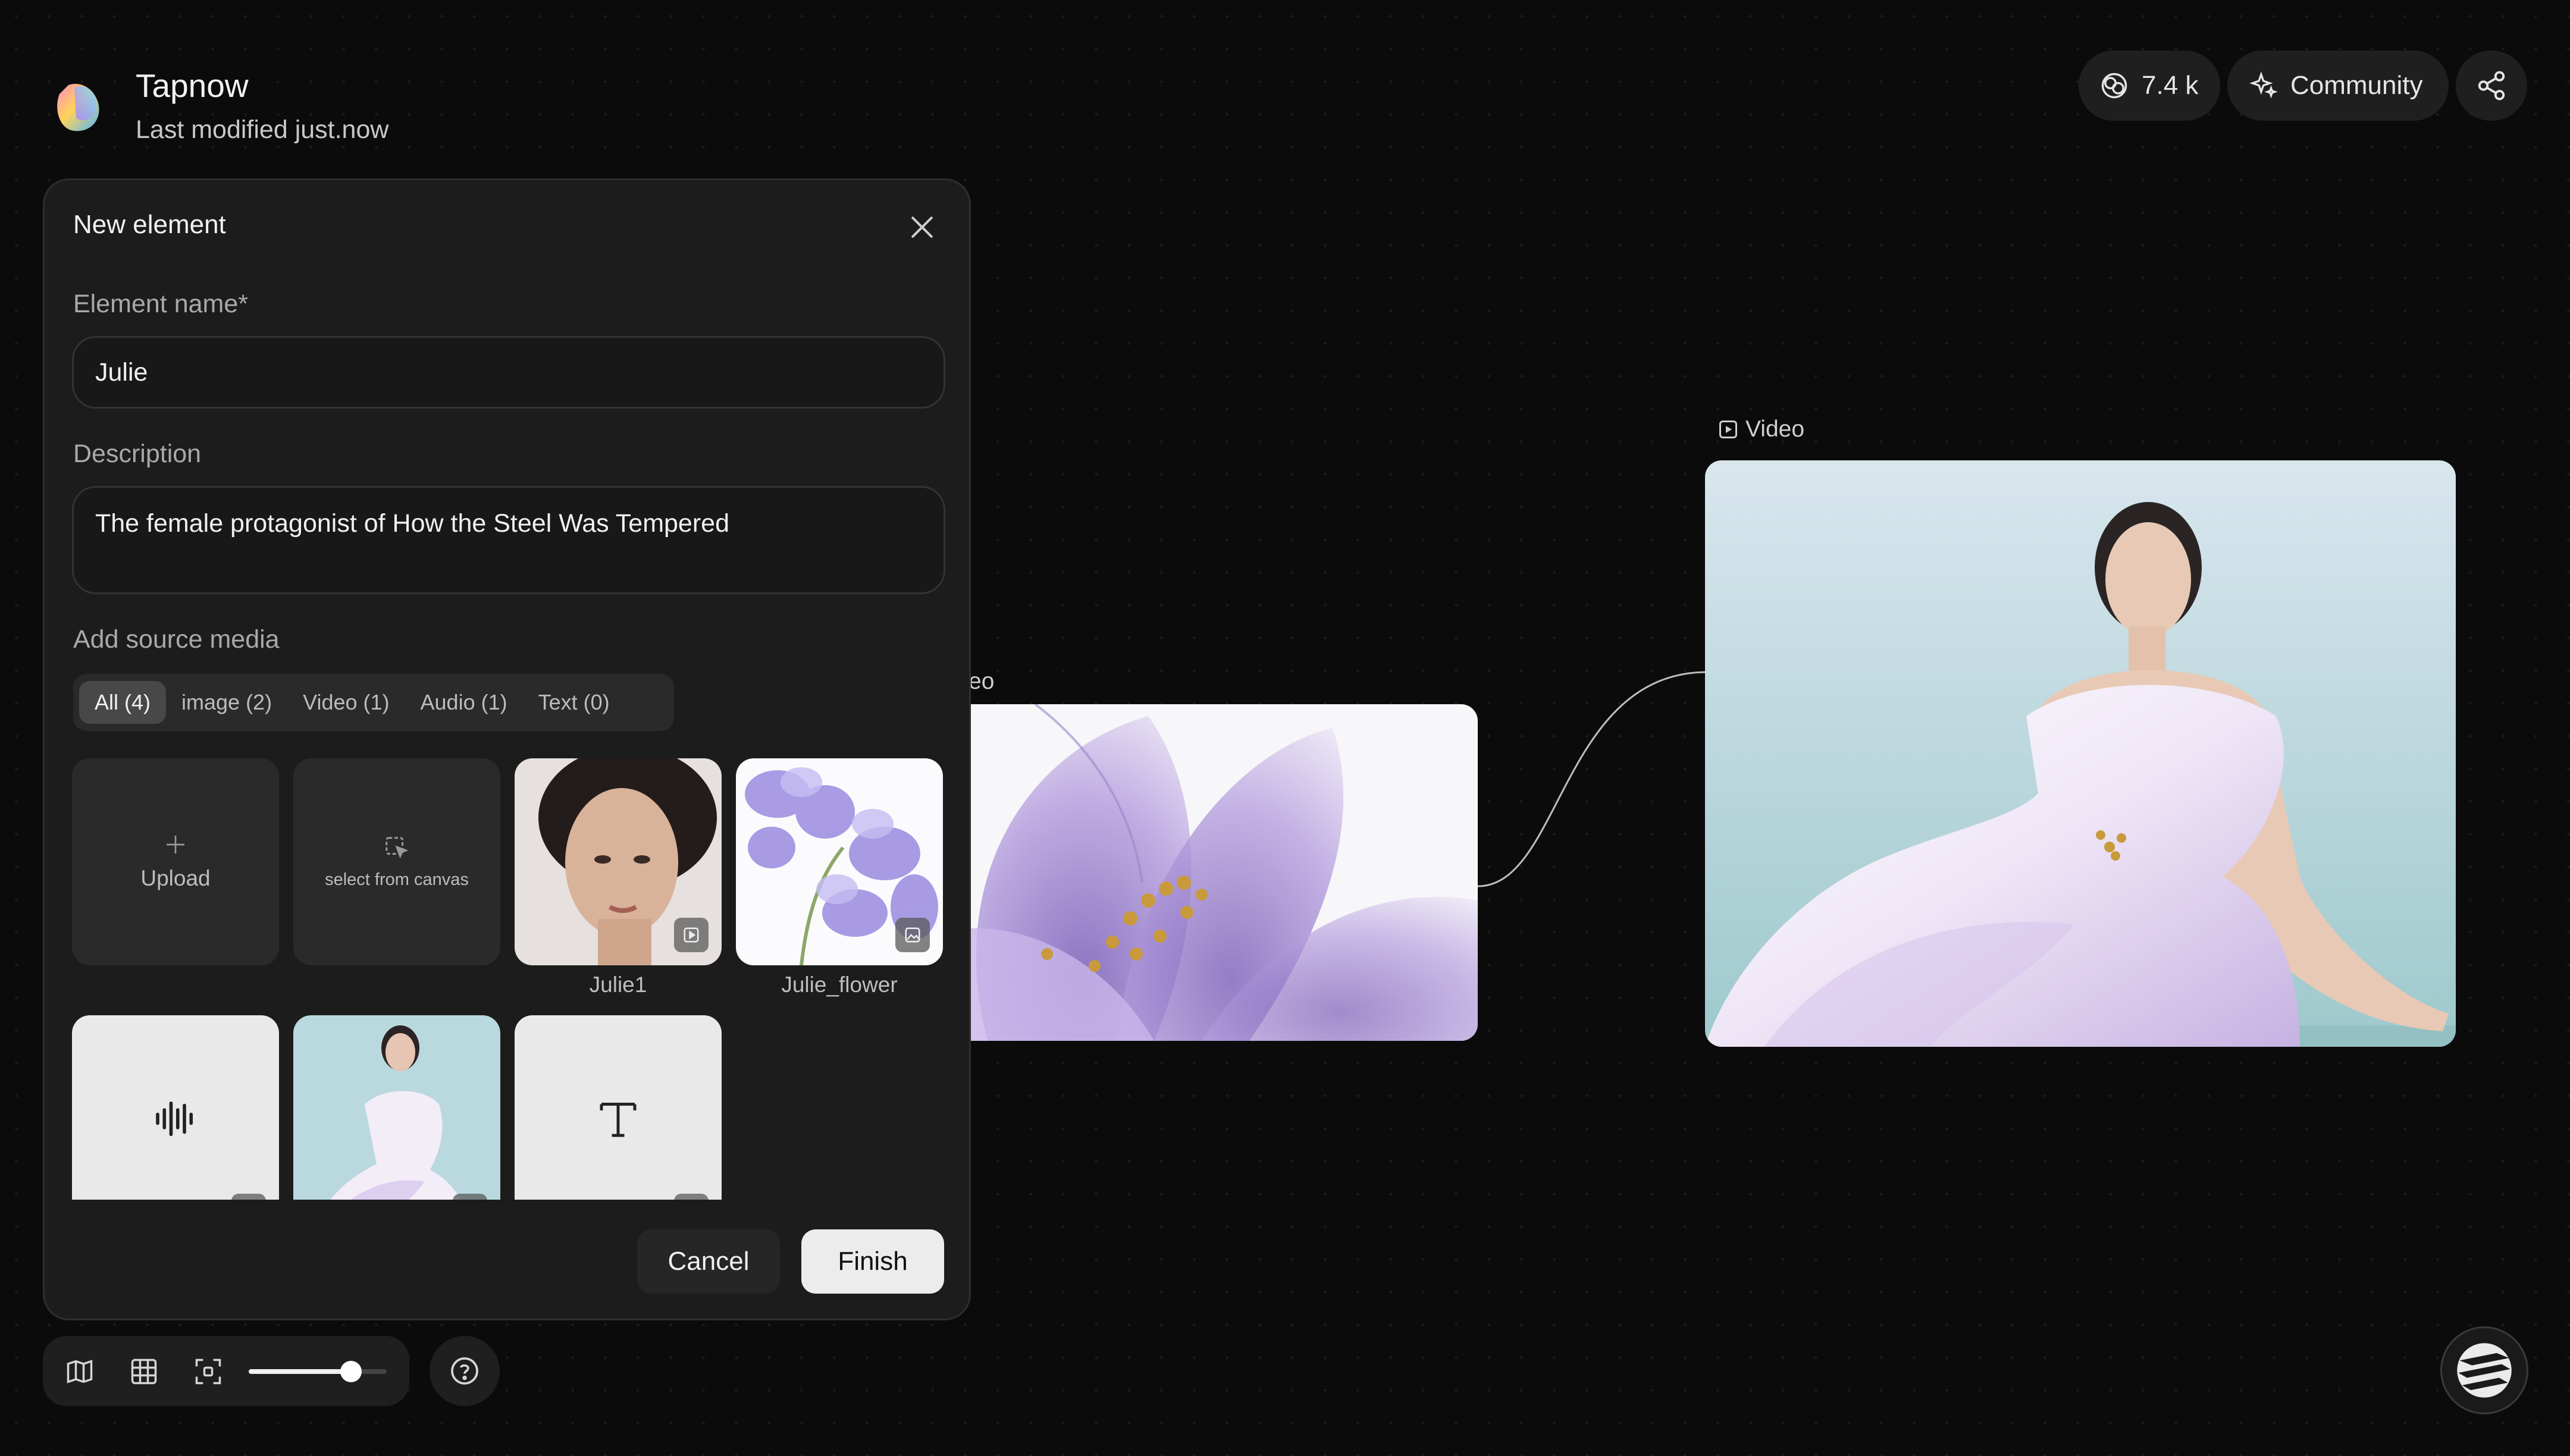 The image size is (2570, 1456). Describe the element at coordinates (1728, 429) in the screenshot. I see `video-icon` at that location.